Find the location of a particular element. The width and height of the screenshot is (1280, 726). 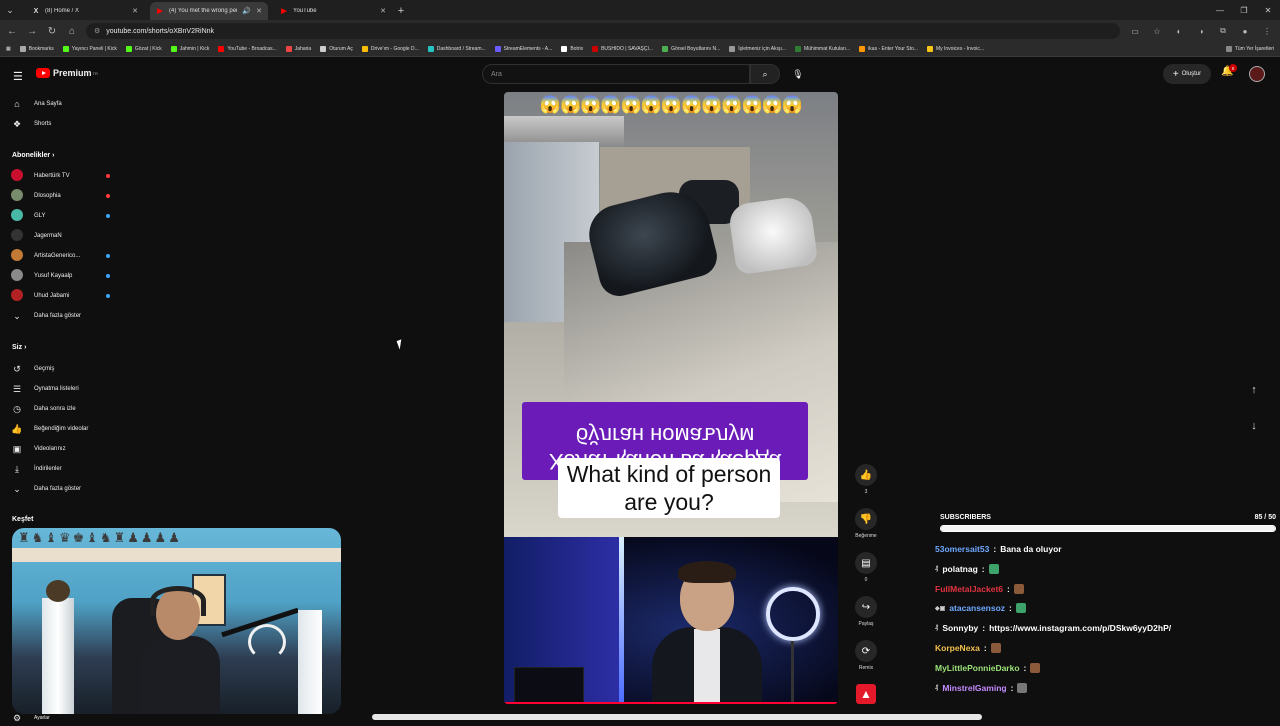

search-button: ⌕ is located at coordinates (765, 74).